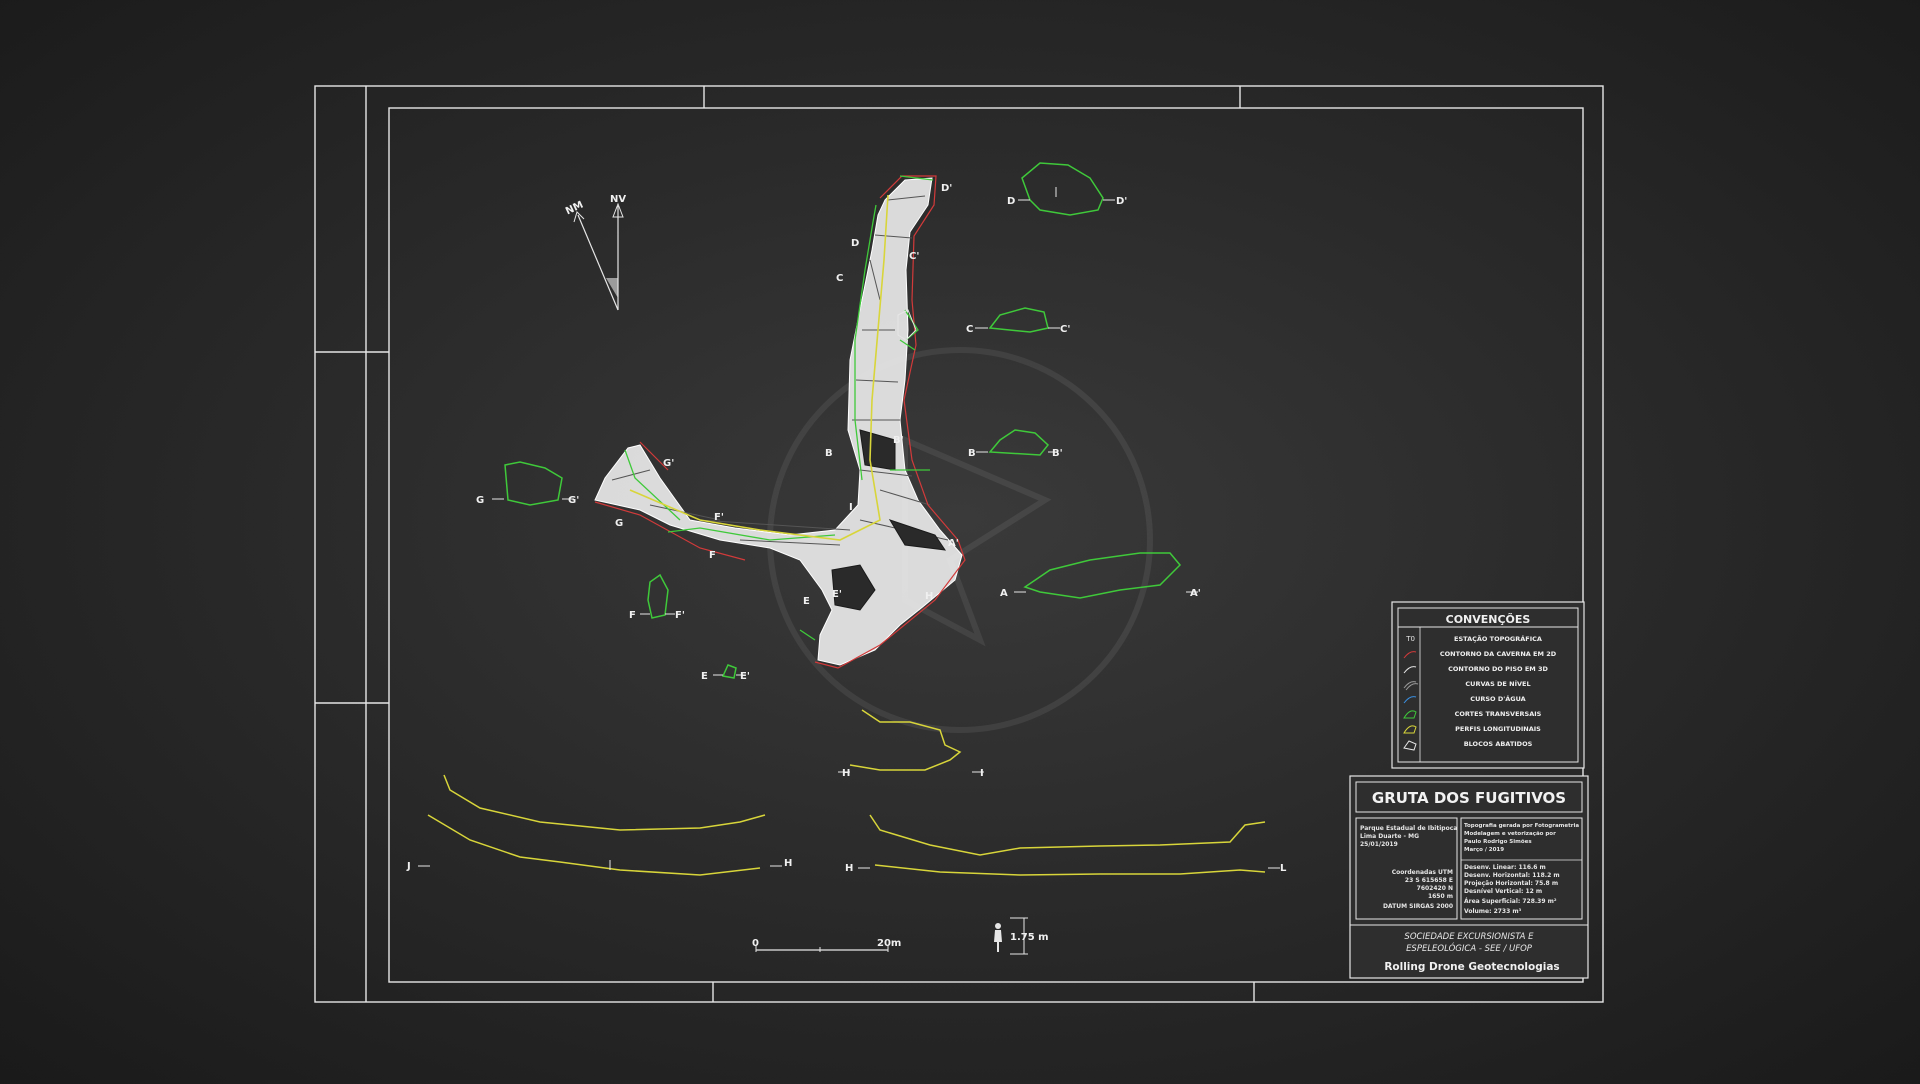 The height and width of the screenshot is (1084, 1920). Describe the element at coordinates (595, 252) in the screenshot. I see `north-arrow: NM NV` at that location.